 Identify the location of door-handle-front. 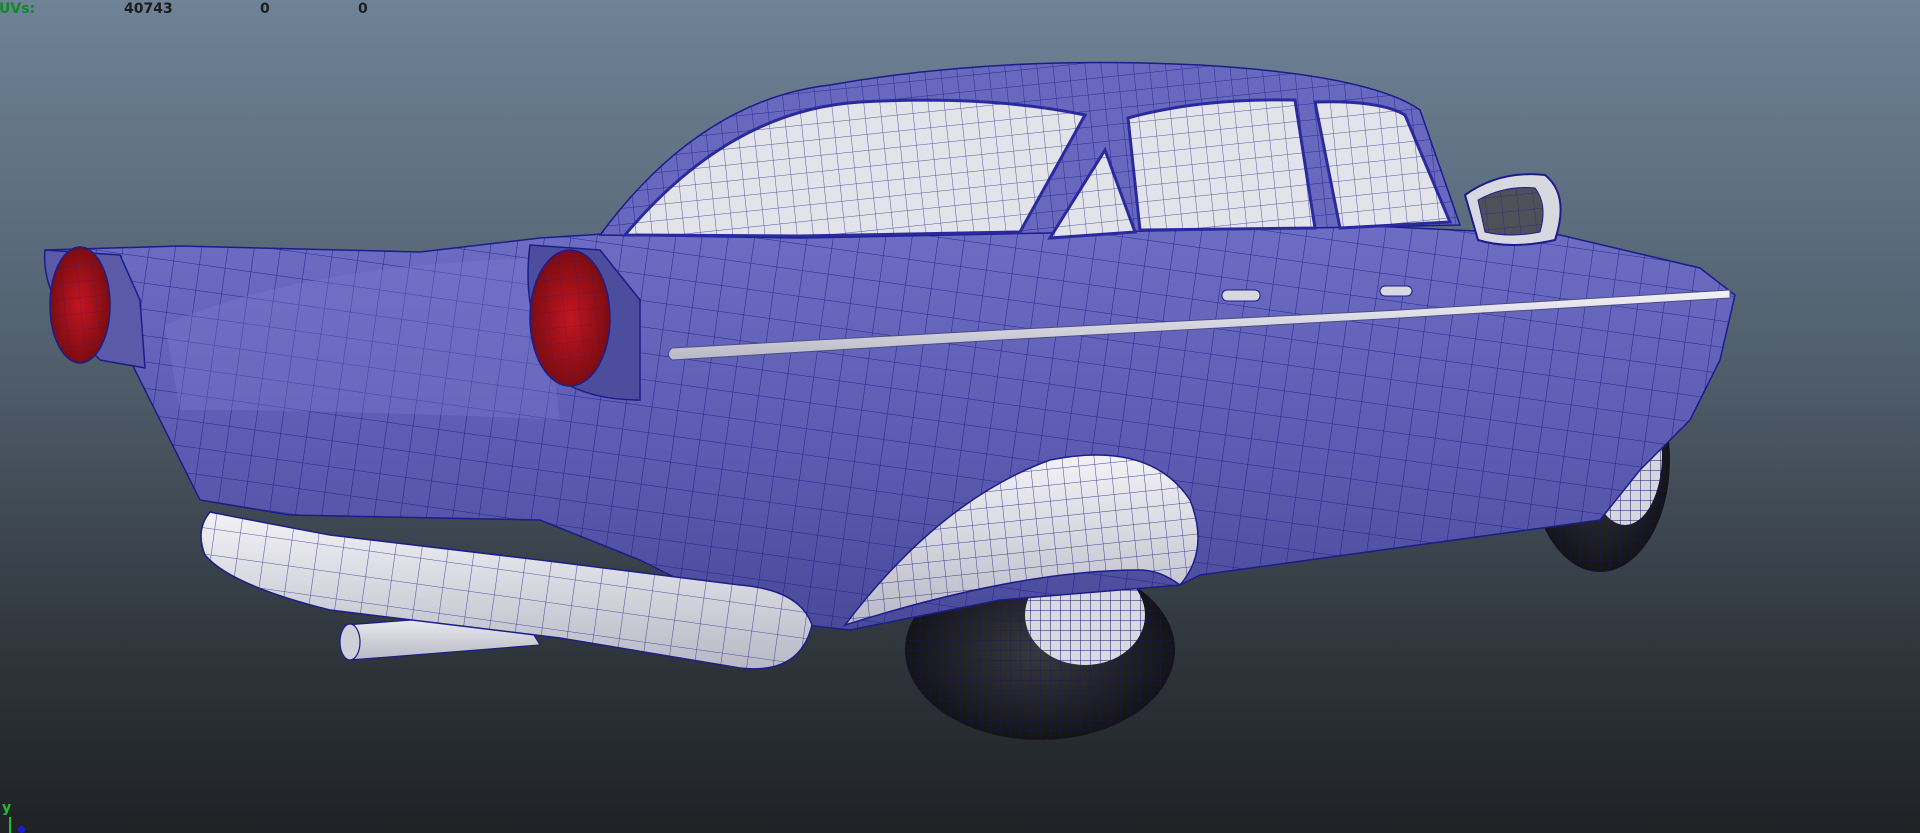
(1396, 291).